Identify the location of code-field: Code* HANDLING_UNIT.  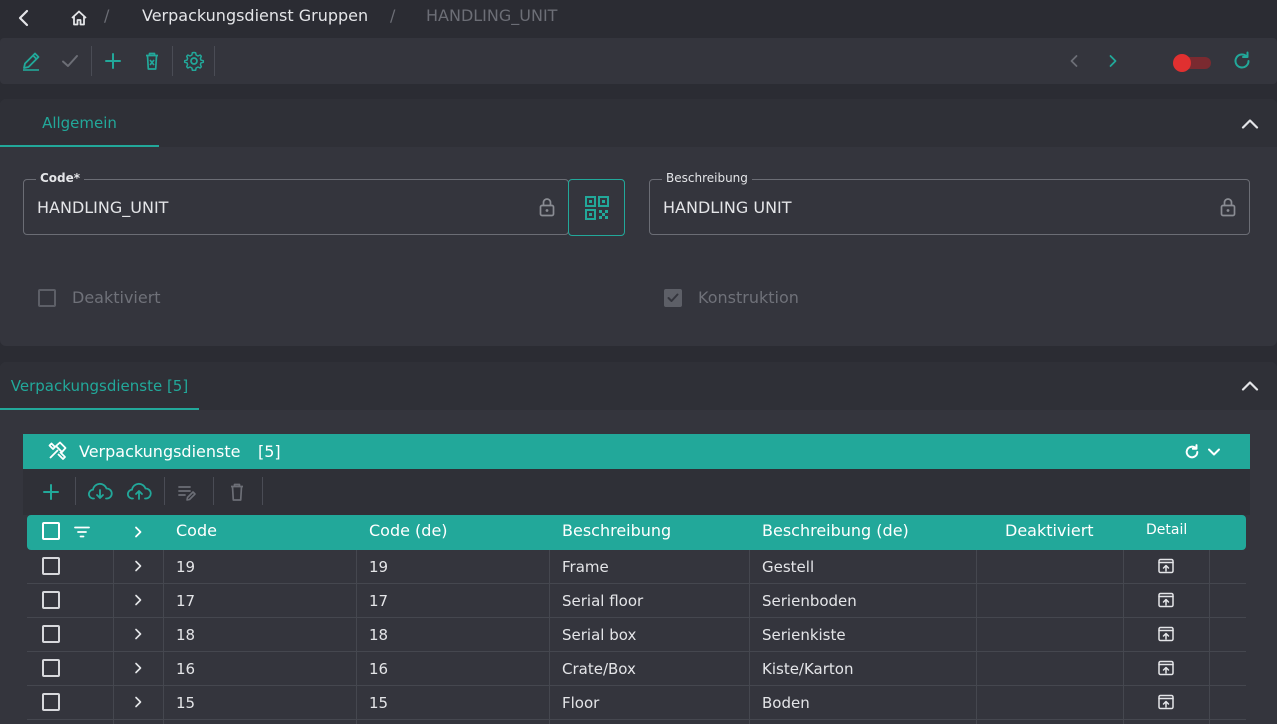
(296, 203).